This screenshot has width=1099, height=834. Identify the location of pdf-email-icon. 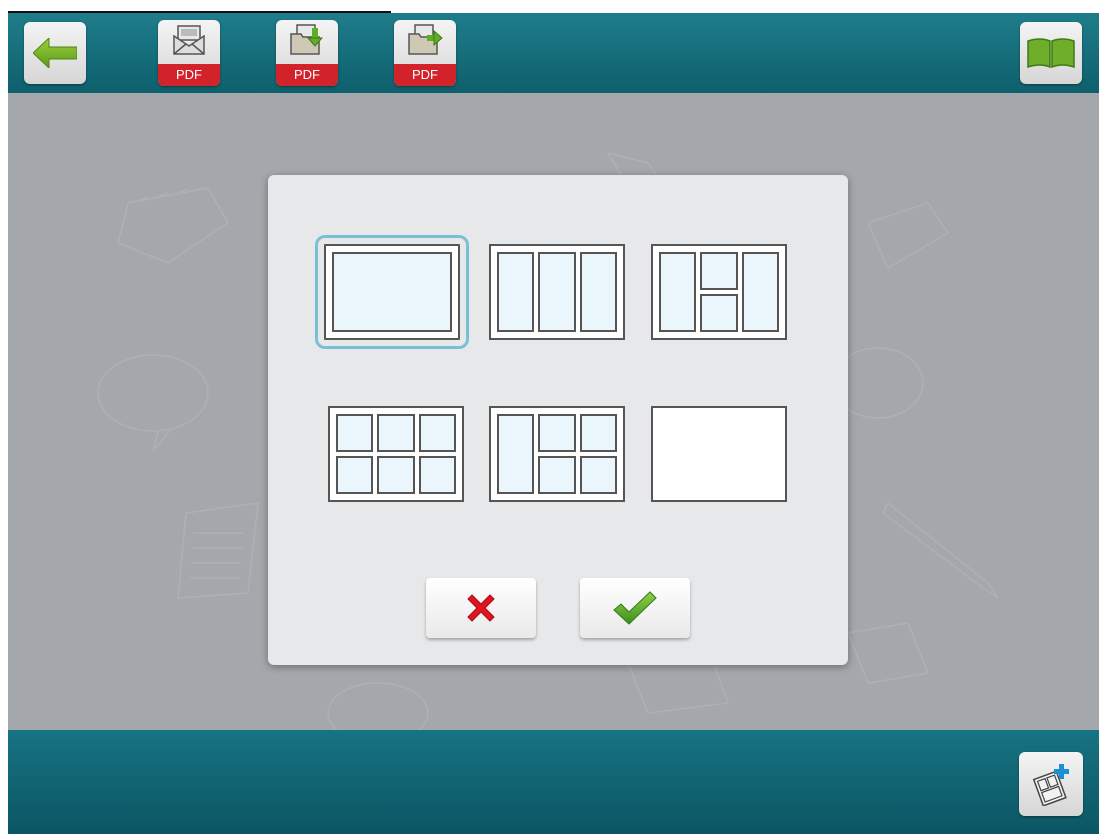
(189, 40).